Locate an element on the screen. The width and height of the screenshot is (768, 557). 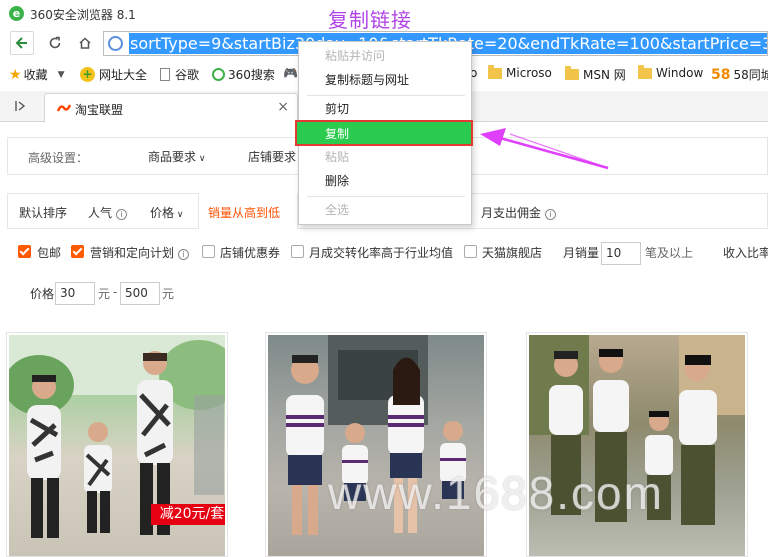
favorites-label: 收藏 is located at coordinates (35, 75).